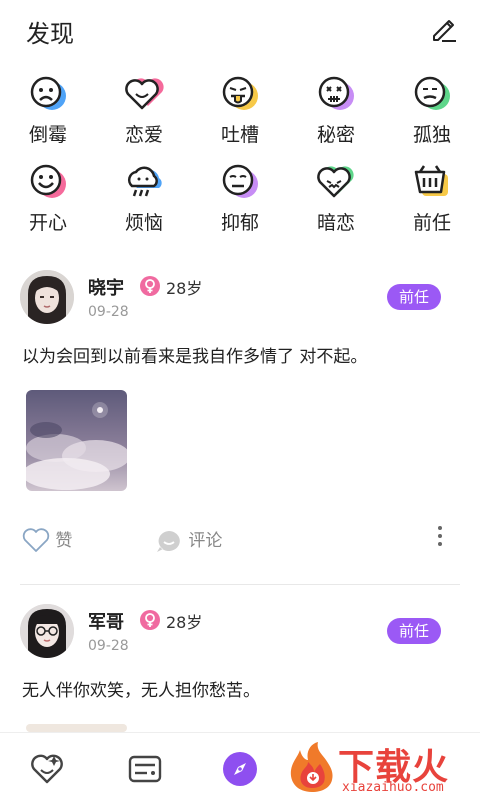 The image size is (480, 801). I want to click on mood-item-daomei: 倒霉, so click(48, 110).